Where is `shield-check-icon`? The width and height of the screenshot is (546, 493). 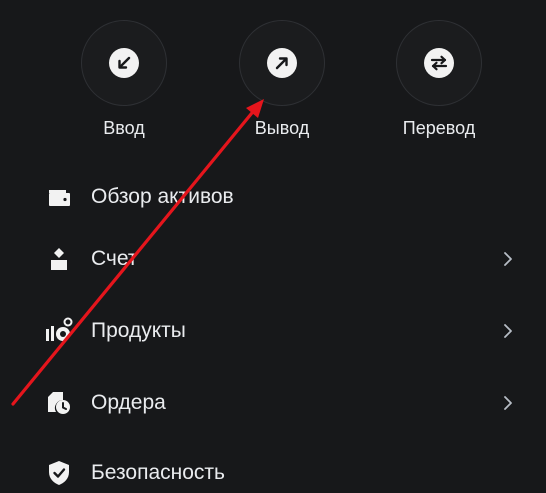
shield-check-icon is located at coordinates (59, 473).